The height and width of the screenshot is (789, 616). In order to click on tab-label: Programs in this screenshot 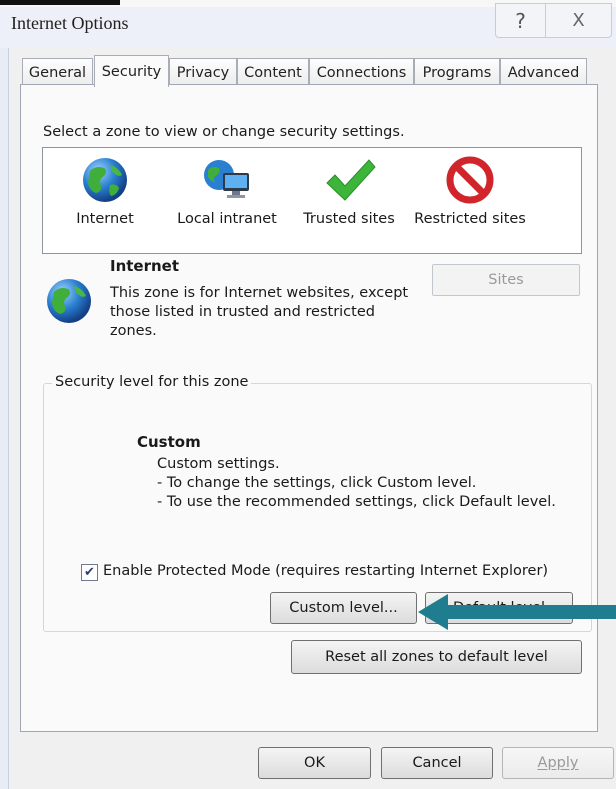, I will do `click(457, 72)`.